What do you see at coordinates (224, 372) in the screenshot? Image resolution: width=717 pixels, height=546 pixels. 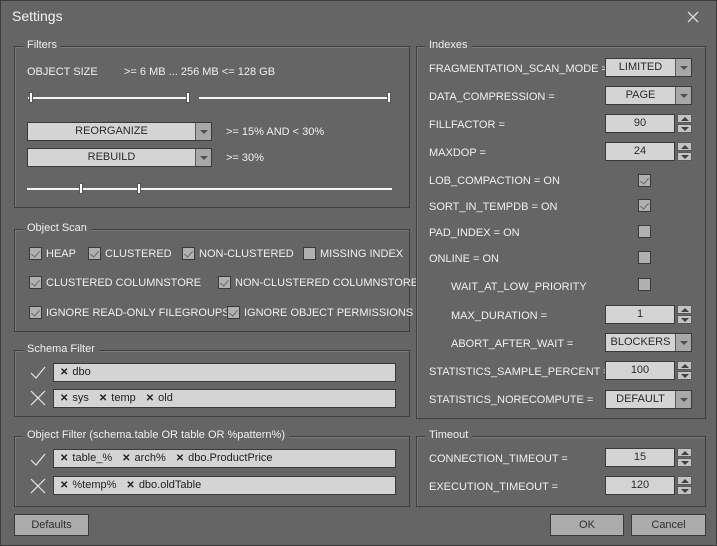 I see `schema-include-field: ✕ dbo` at bounding box center [224, 372].